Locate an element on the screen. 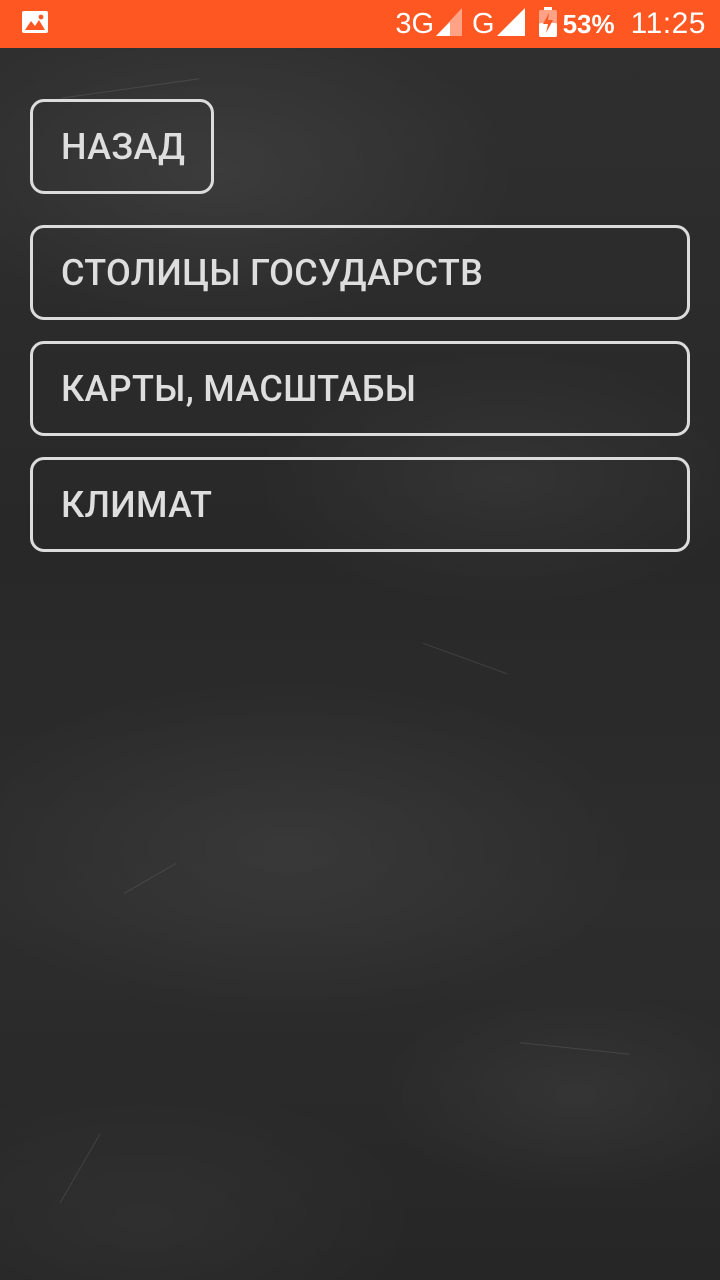  category-button-climate: КЛИМАТ is located at coordinates (360, 504).